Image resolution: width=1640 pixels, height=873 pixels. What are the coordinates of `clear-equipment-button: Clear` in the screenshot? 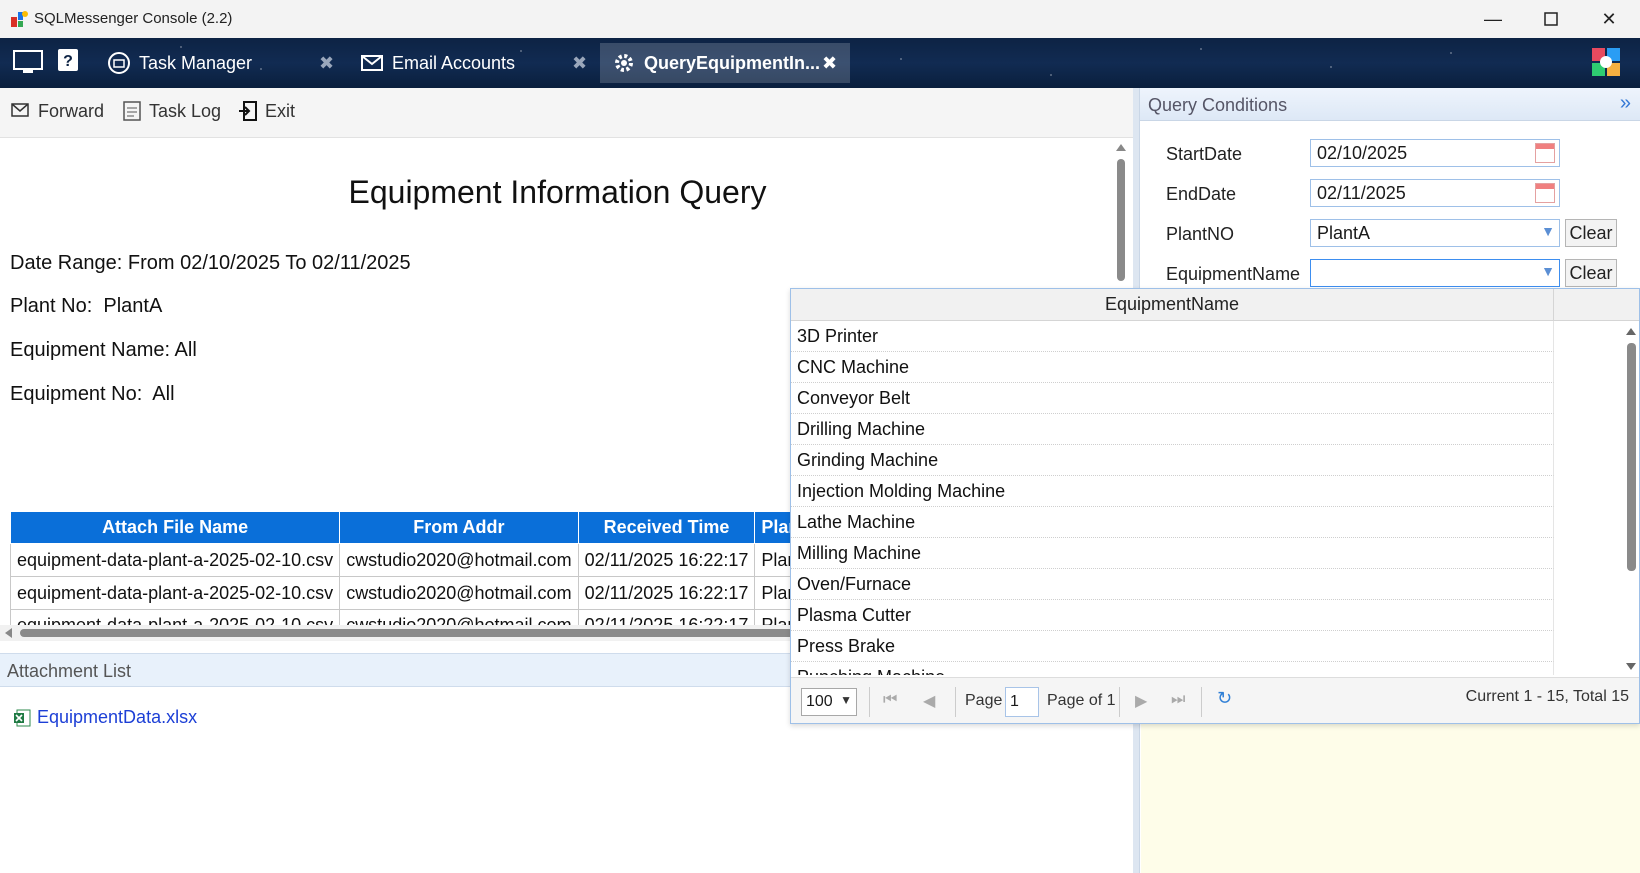 It's located at (1591, 273).